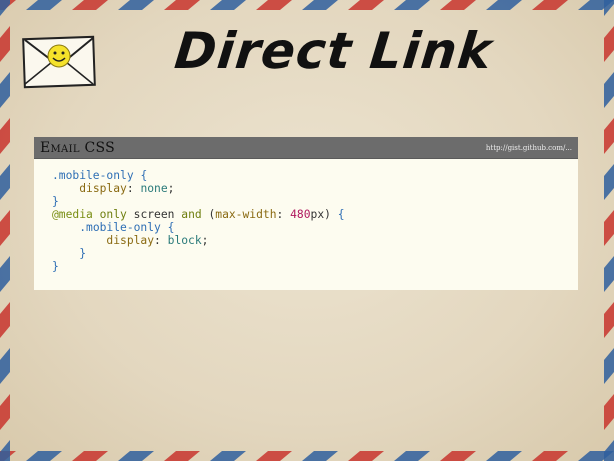 The height and width of the screenshot is (461, 614). I want to click on code-line: display: block;, so click(315, 240).